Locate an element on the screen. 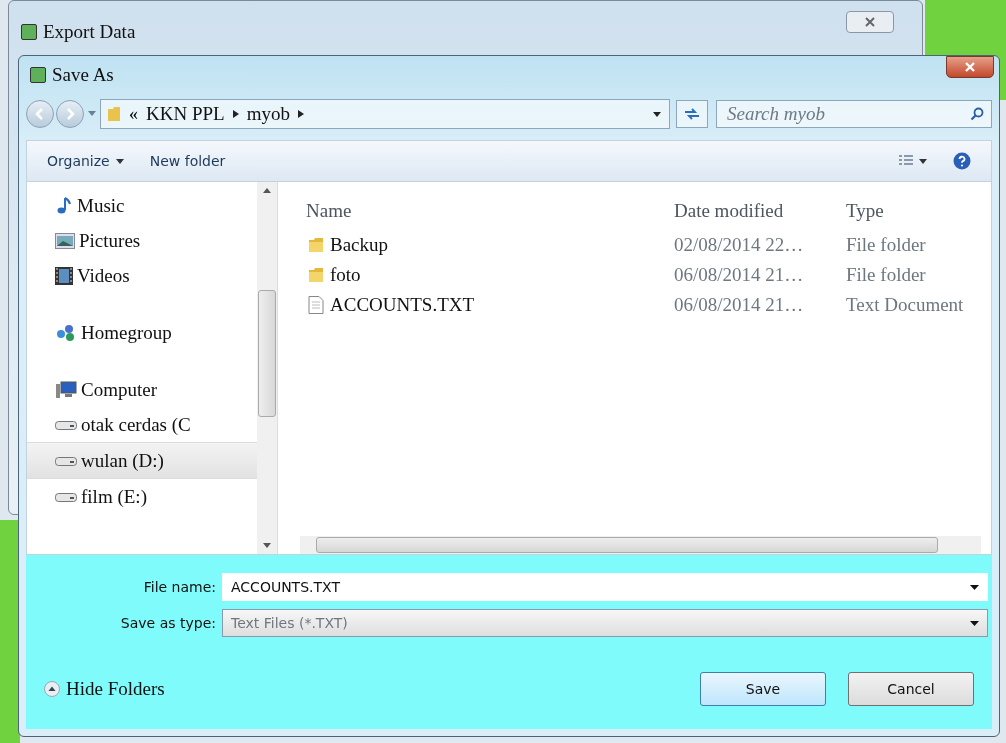  horizontal-scrollbar is located at coordinates (640, 545).